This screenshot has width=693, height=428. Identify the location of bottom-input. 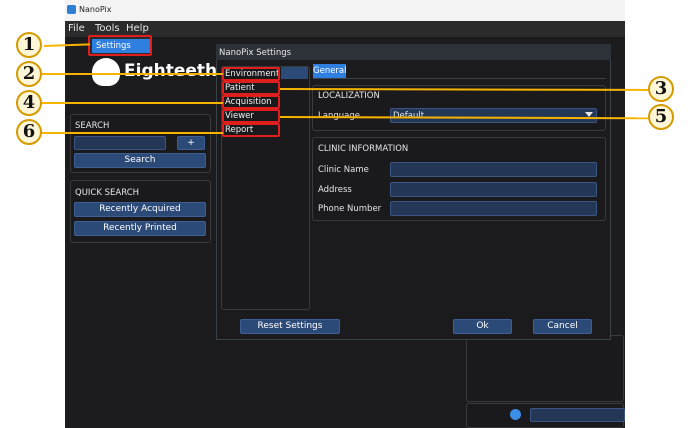
(577, 415).